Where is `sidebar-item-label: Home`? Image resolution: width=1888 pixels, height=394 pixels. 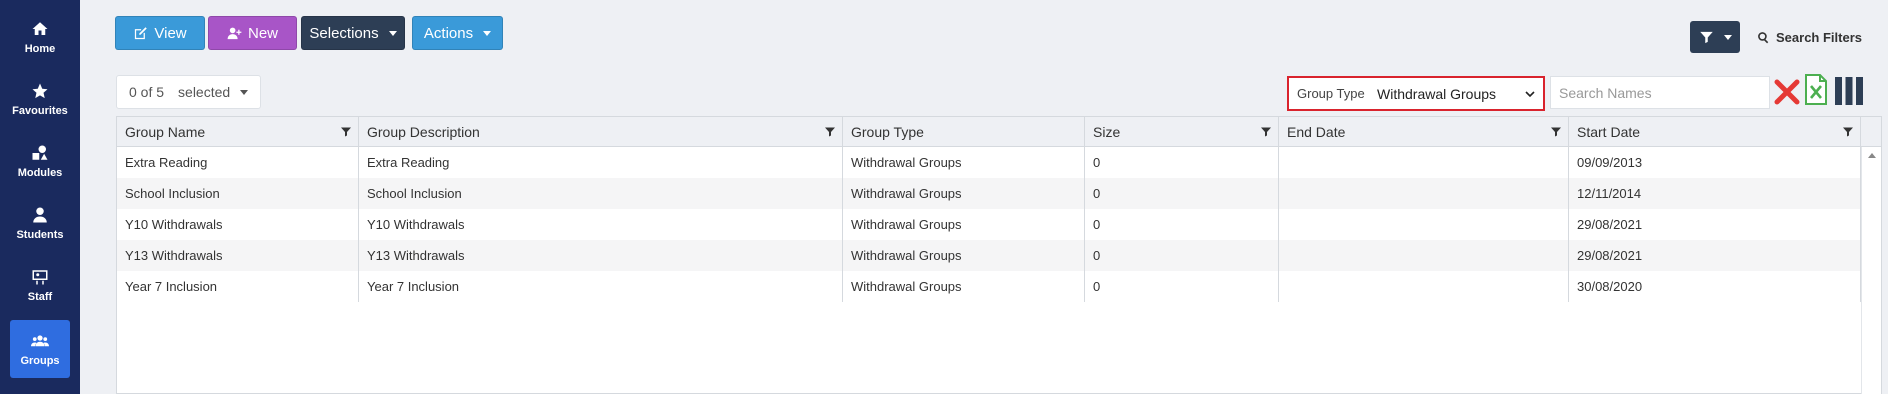
sidebar-item-label: Home is located at coordinates (40, 48).